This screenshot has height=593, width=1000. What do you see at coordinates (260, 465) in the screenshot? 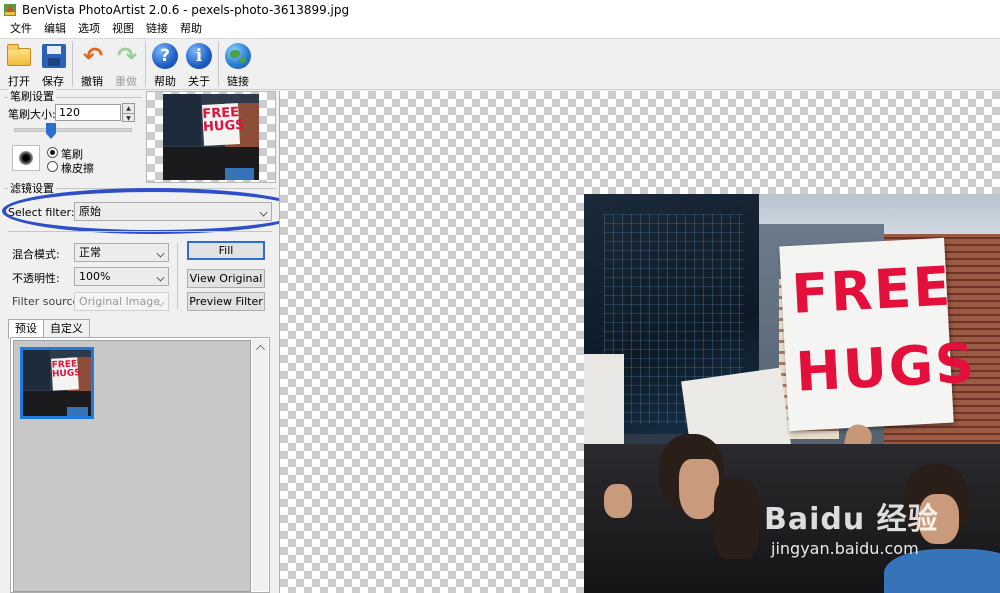
I see `preset-scrollbar` at bounding box center [260, 465].